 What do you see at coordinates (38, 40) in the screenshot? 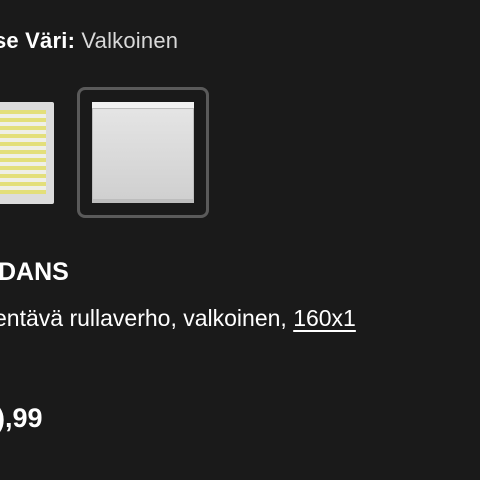
I see `color-label-title: se Väri:` at bounding box center [38, 40].